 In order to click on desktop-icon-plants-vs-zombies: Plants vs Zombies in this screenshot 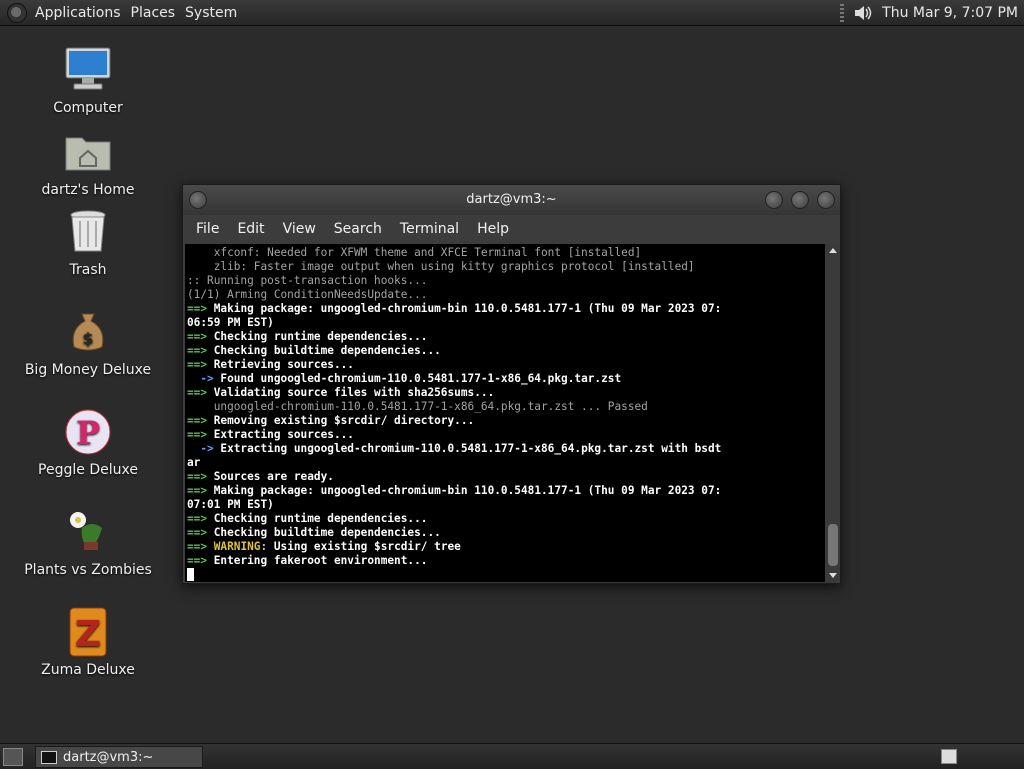, I will do `click(88, 542)`.